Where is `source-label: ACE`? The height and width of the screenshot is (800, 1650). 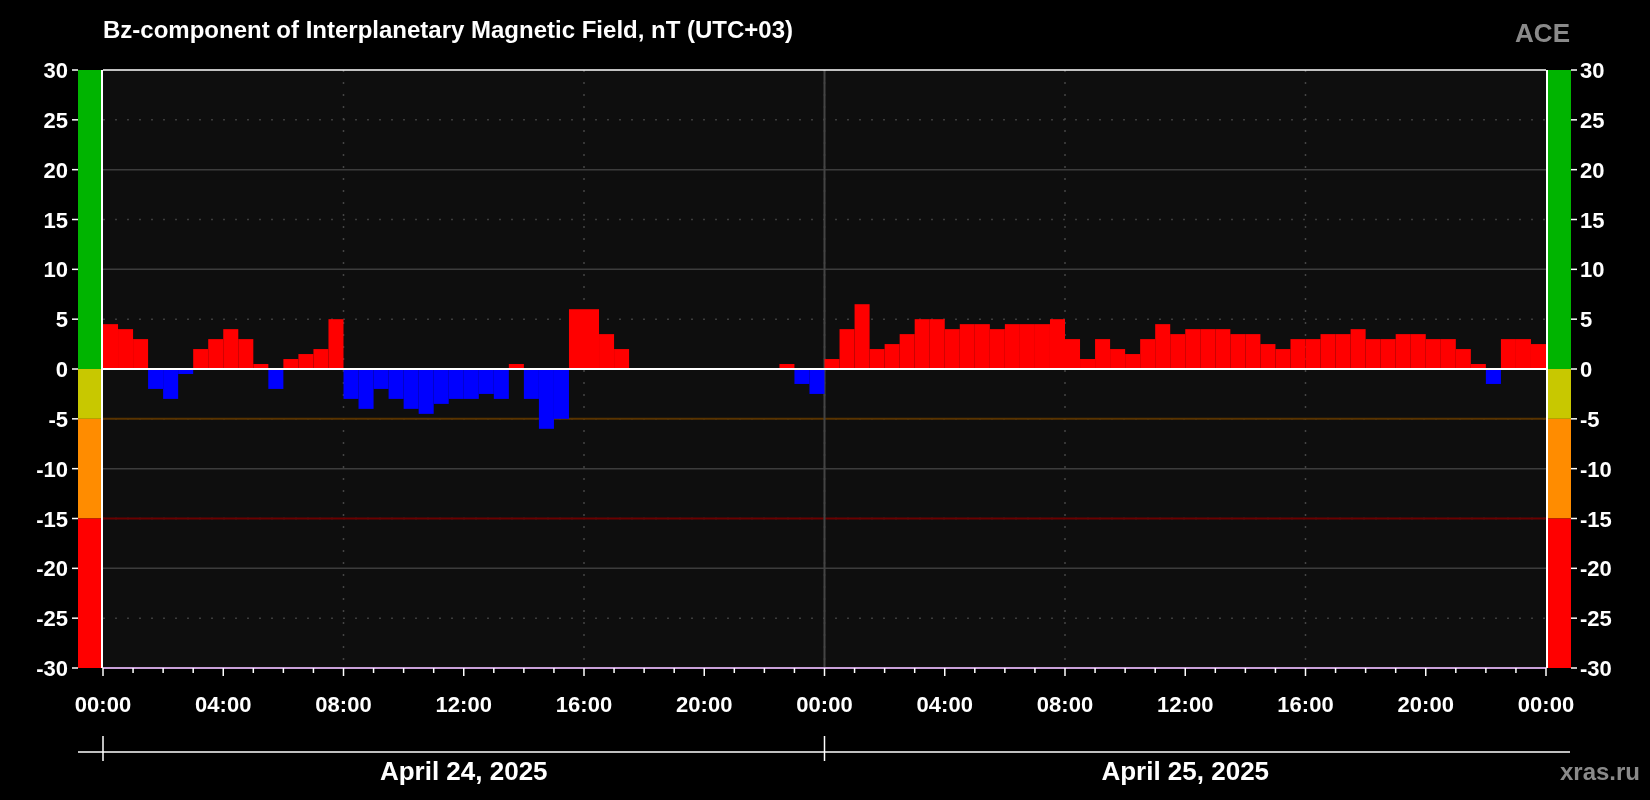
source-label: ACE is located at coordinates (1542, 33).